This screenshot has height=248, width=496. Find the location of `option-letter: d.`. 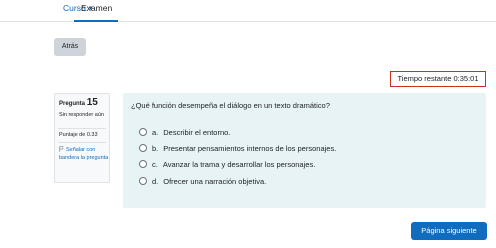

option-letter: d. is located at coordinates (155, 181).